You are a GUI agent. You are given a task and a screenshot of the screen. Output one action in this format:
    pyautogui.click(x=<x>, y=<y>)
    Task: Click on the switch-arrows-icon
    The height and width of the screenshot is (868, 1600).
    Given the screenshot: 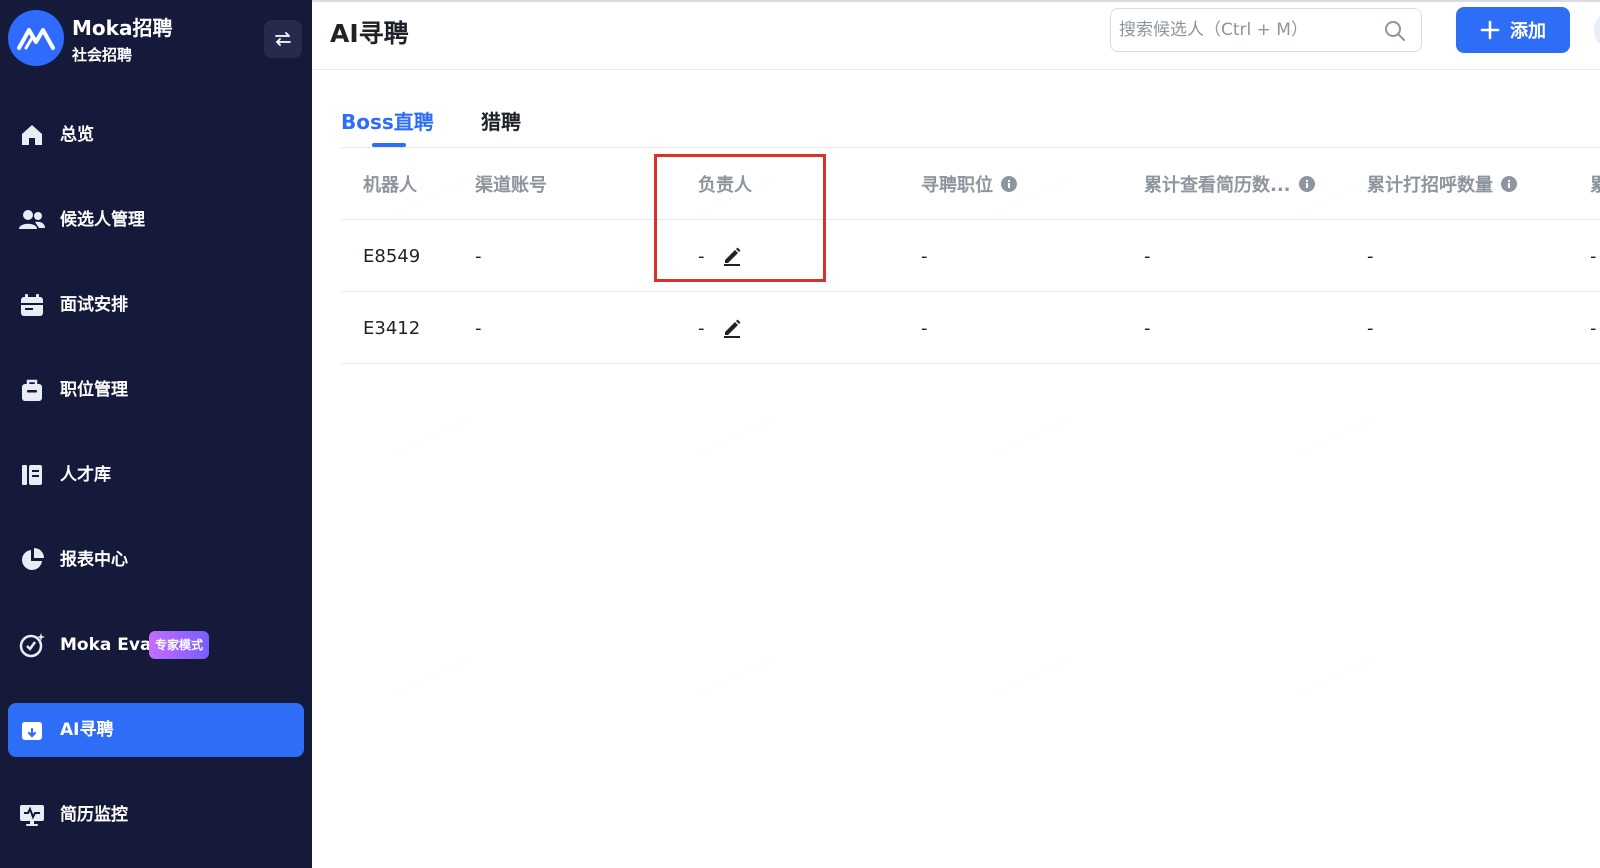 What is the action you would take?
    pyautogui.click(x=283, y=39)
    